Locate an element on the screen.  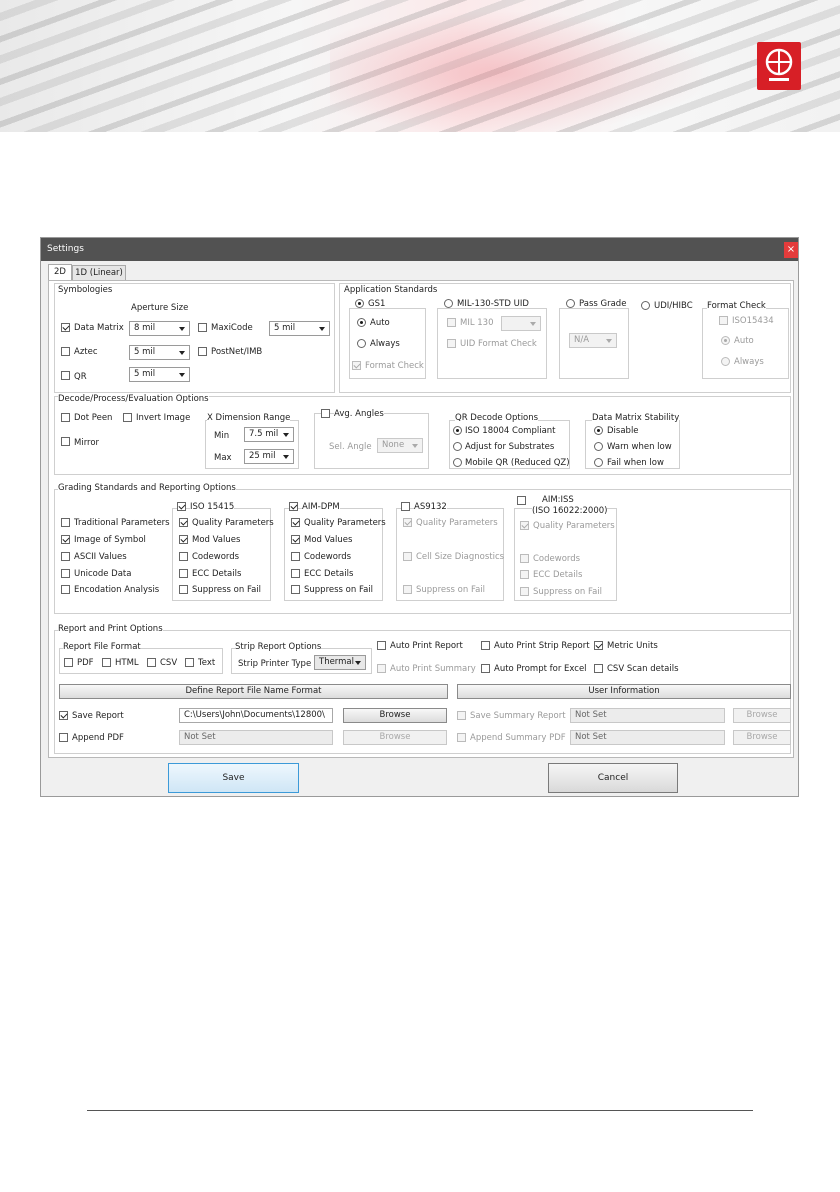
iso-ecc-checkbox is located at coordinates (183, 573).